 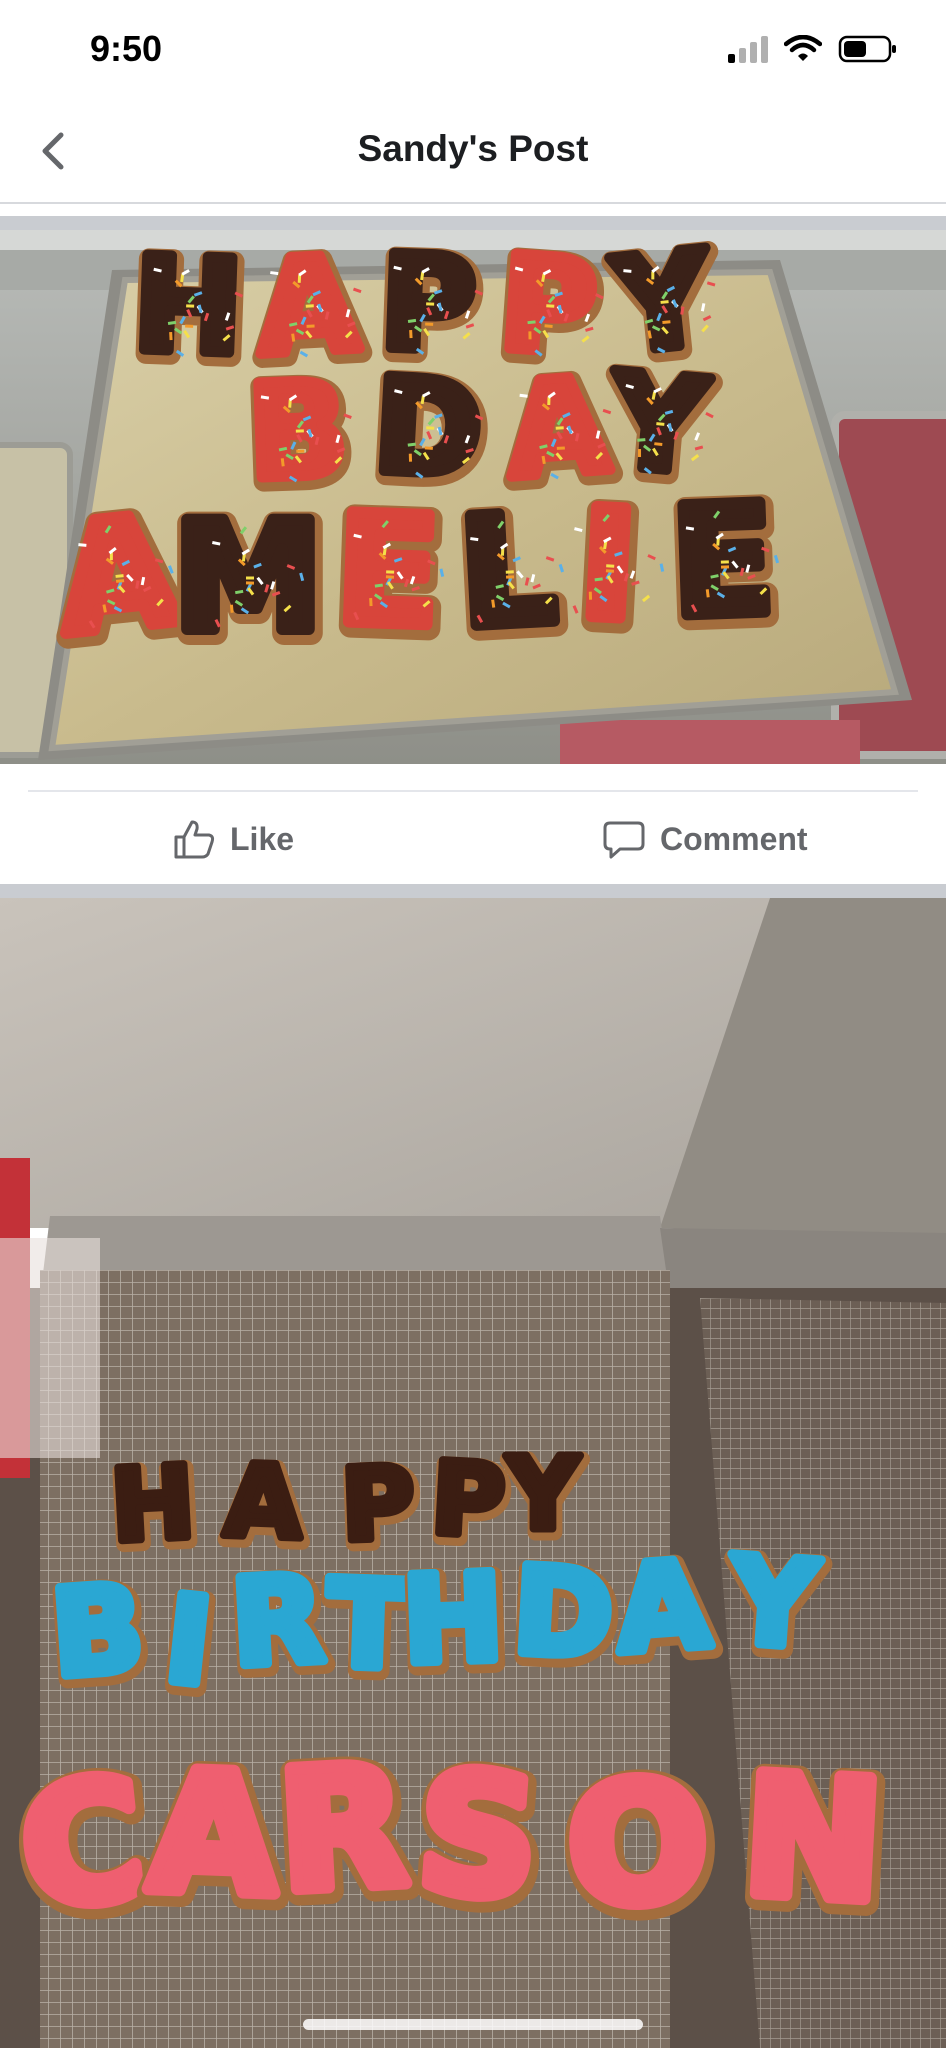 What do you see at coordinates (473, 2024) in the screenshot?
I see `home-indicator` at bounding box center [473, 2024].